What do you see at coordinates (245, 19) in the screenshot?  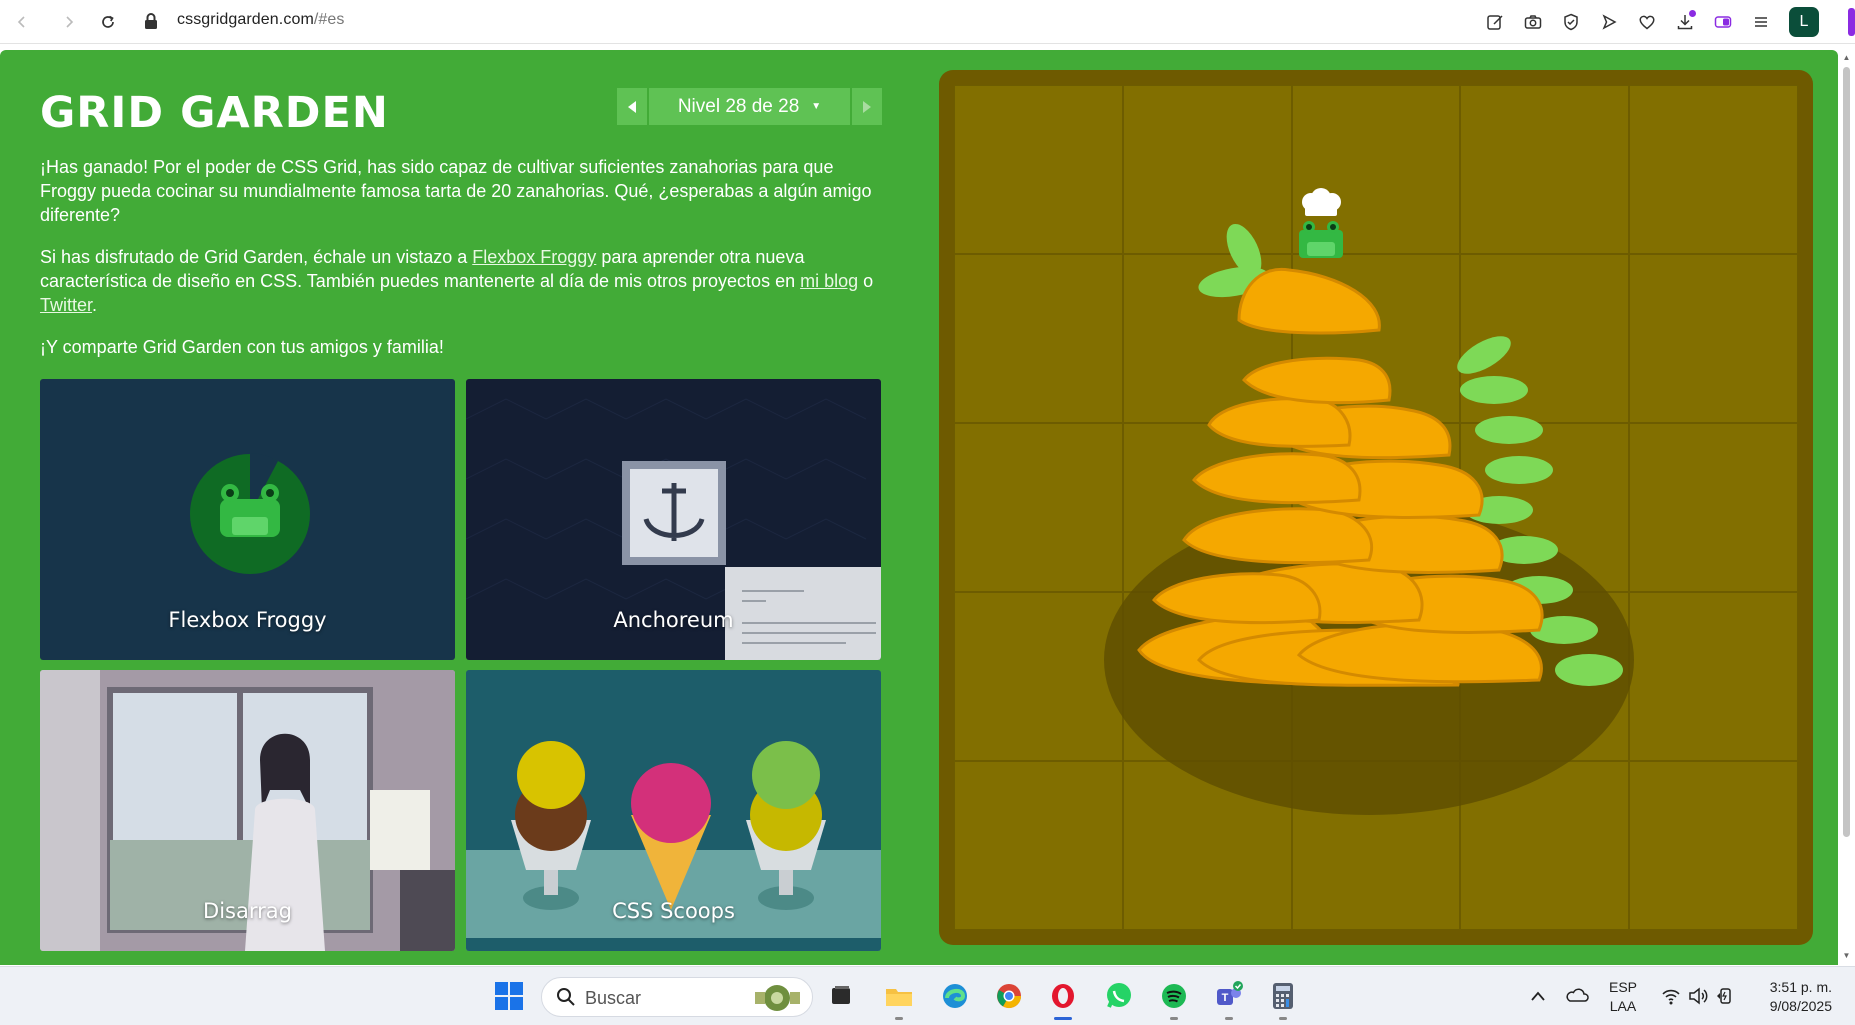 I see `url-domain: cssgridgarden.com` at bounding box center [245, 19].